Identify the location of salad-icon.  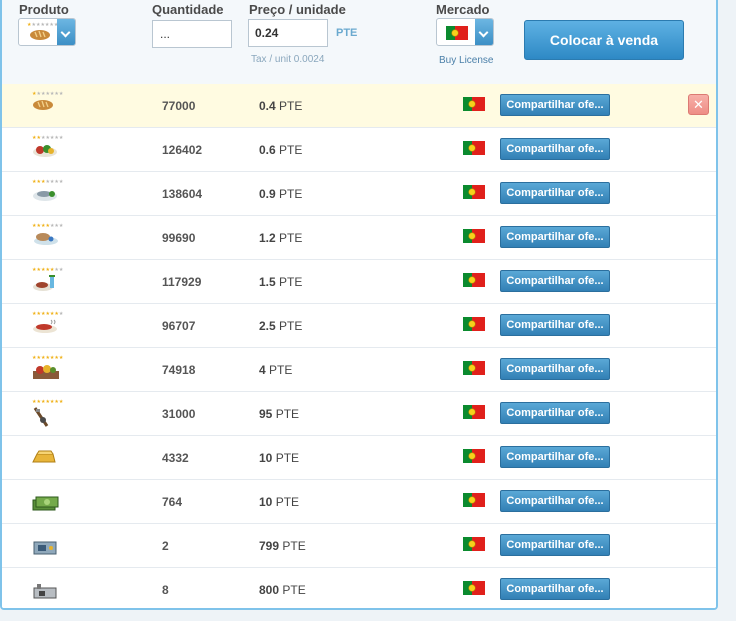
(45, 152).